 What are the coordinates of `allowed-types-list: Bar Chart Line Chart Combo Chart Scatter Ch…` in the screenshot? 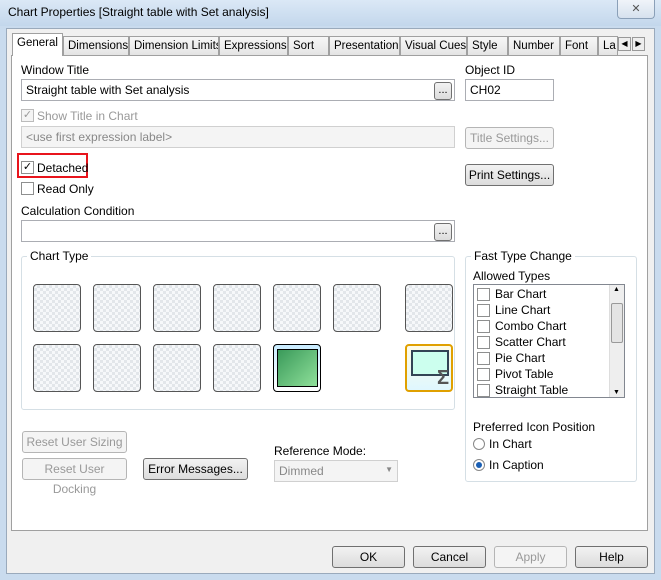 It's located at (549, 341).